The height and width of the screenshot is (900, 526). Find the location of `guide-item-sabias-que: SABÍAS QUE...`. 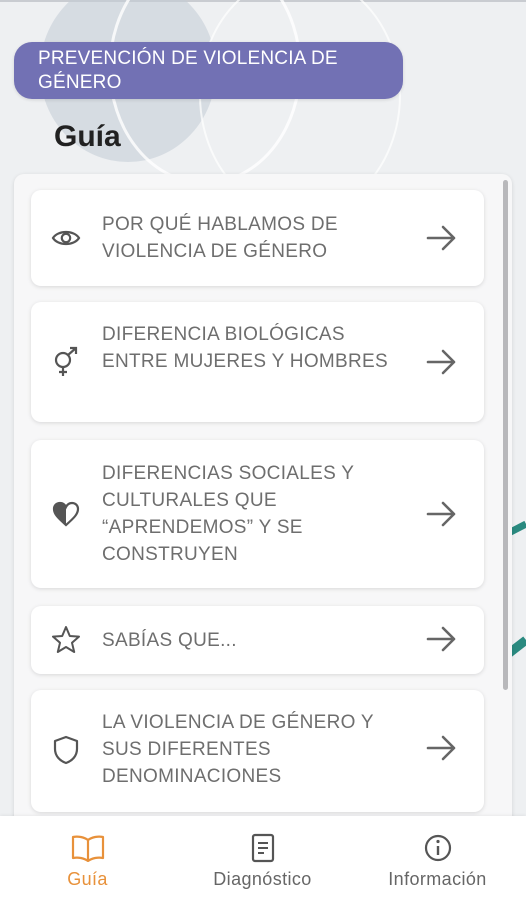

guide-item-sabias-que: SABÍAS QUE... is located at coordinates (257, 640).